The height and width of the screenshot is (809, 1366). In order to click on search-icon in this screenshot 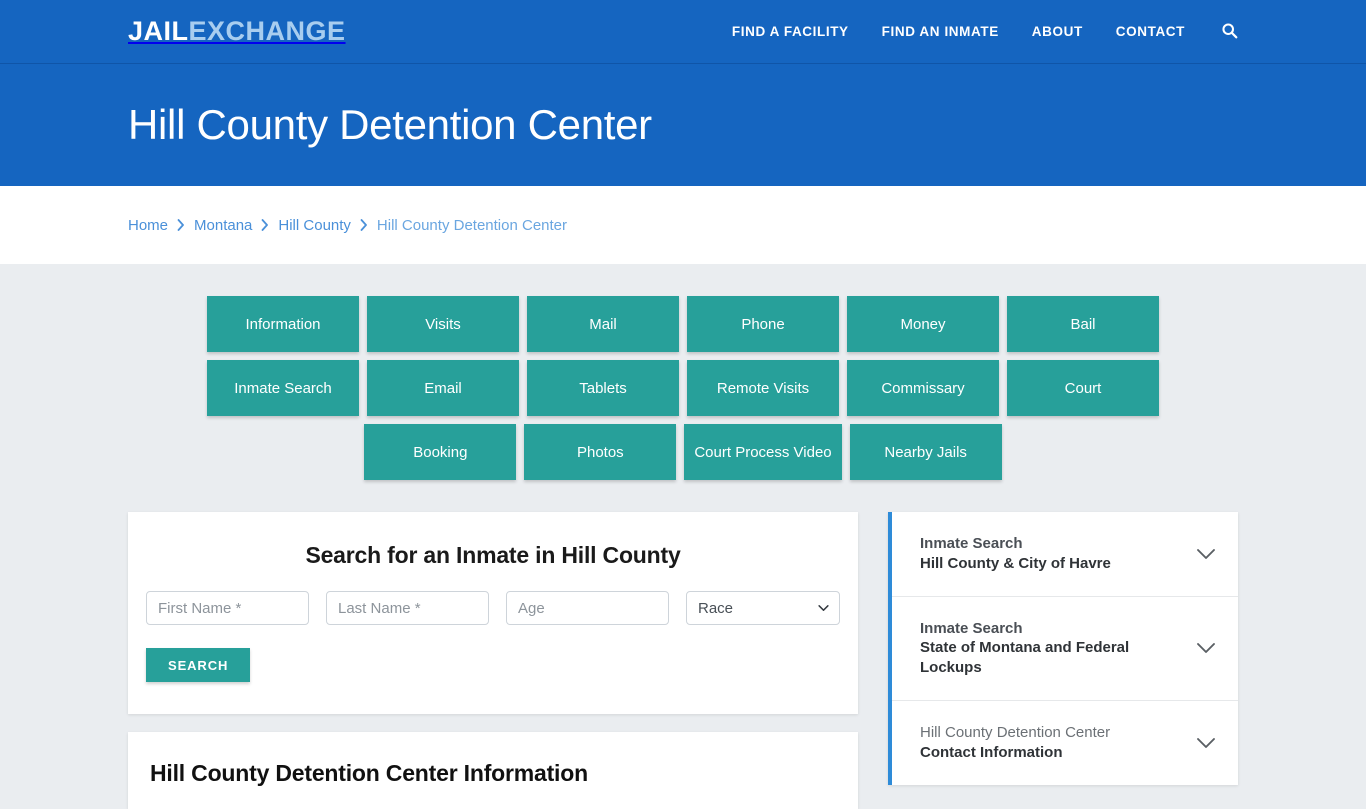, I will do `click(1229, 32)`.